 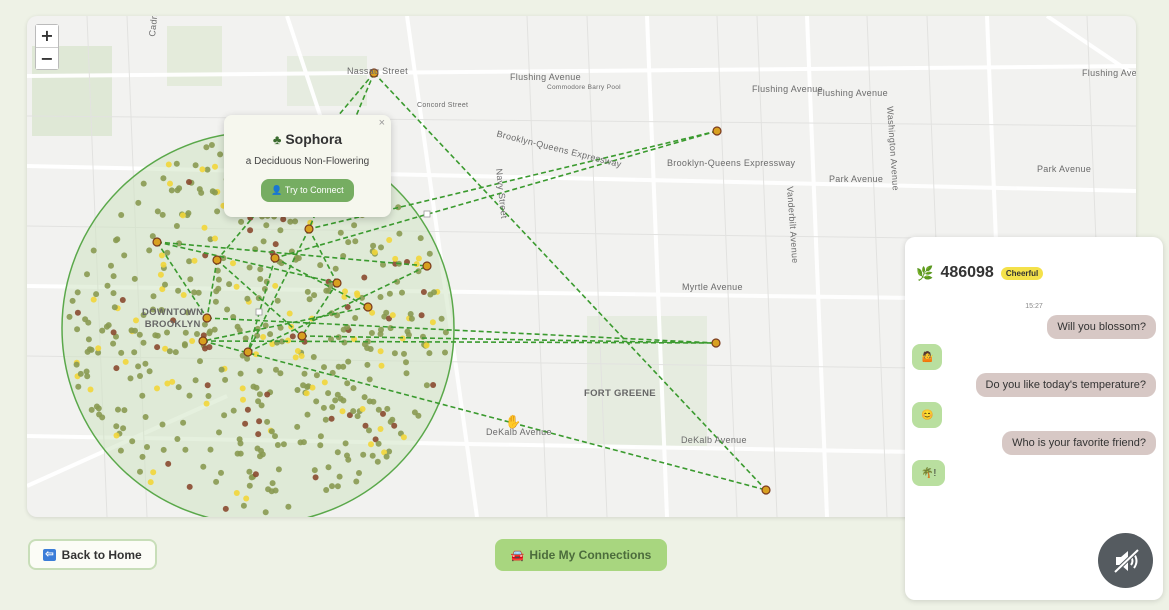 I want to click on zoom-in-button: +, so click(x=47, y=36).